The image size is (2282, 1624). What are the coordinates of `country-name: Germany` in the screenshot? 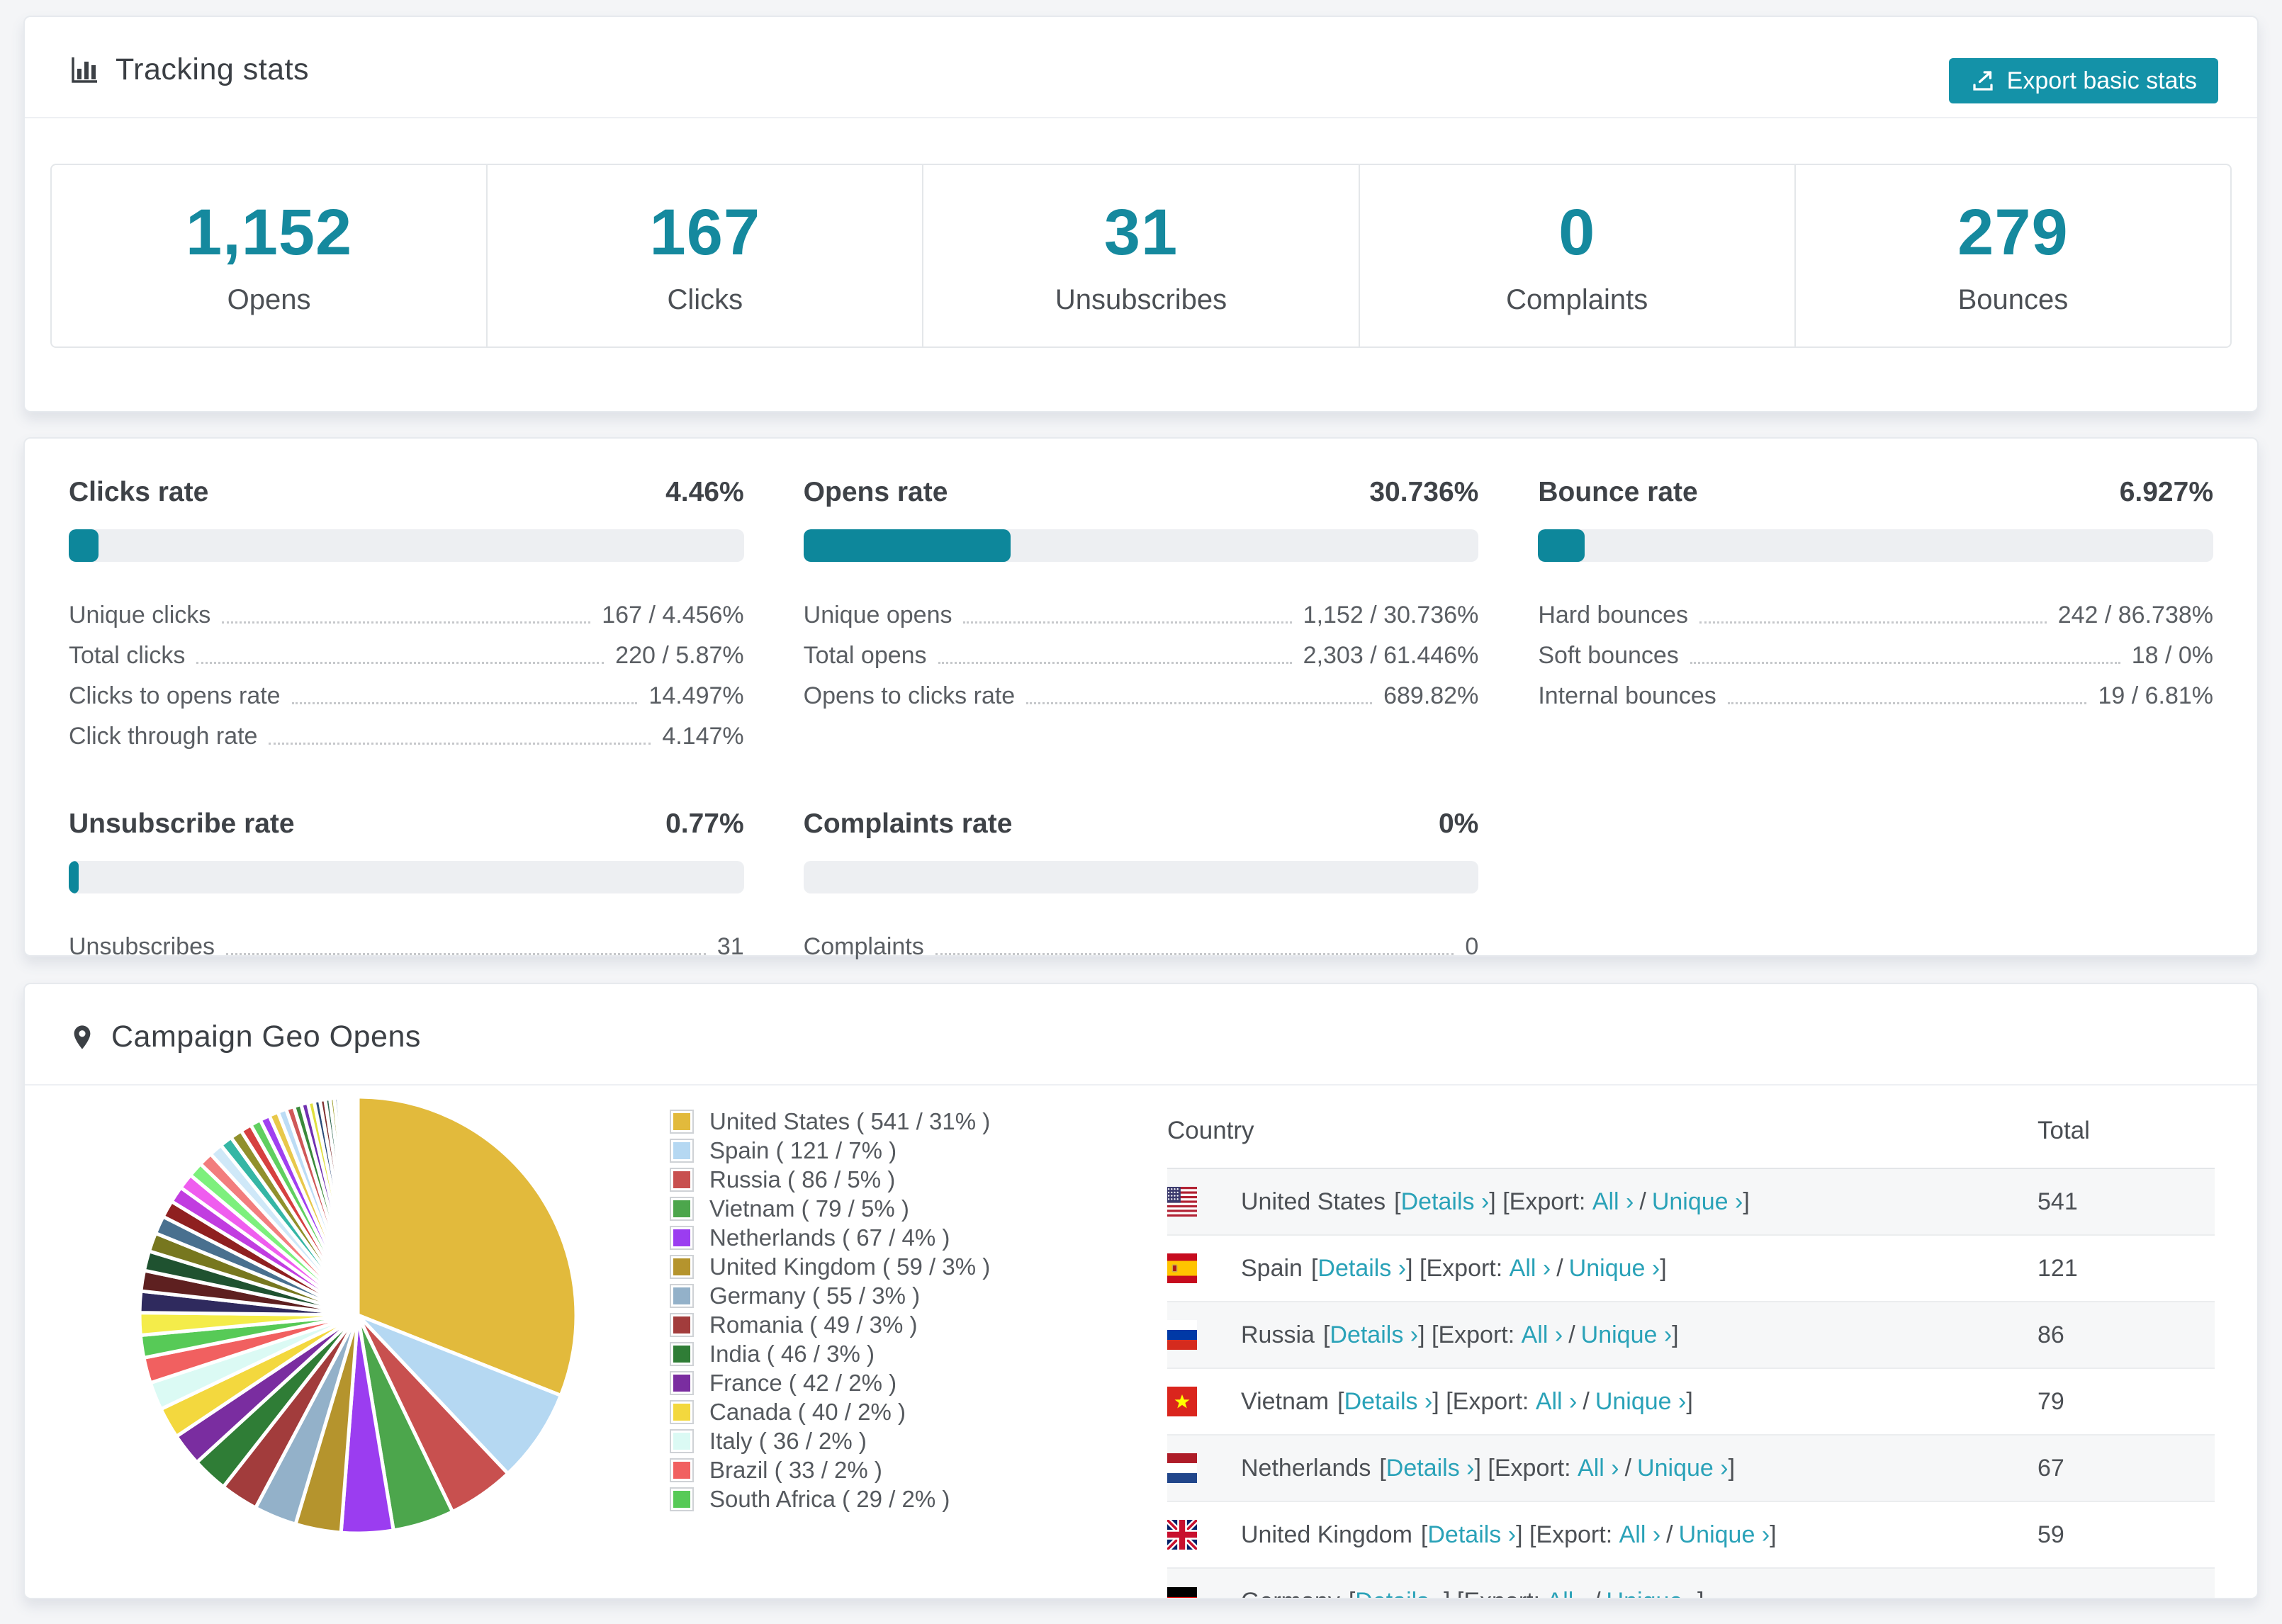 It's located at (1291, 1593).